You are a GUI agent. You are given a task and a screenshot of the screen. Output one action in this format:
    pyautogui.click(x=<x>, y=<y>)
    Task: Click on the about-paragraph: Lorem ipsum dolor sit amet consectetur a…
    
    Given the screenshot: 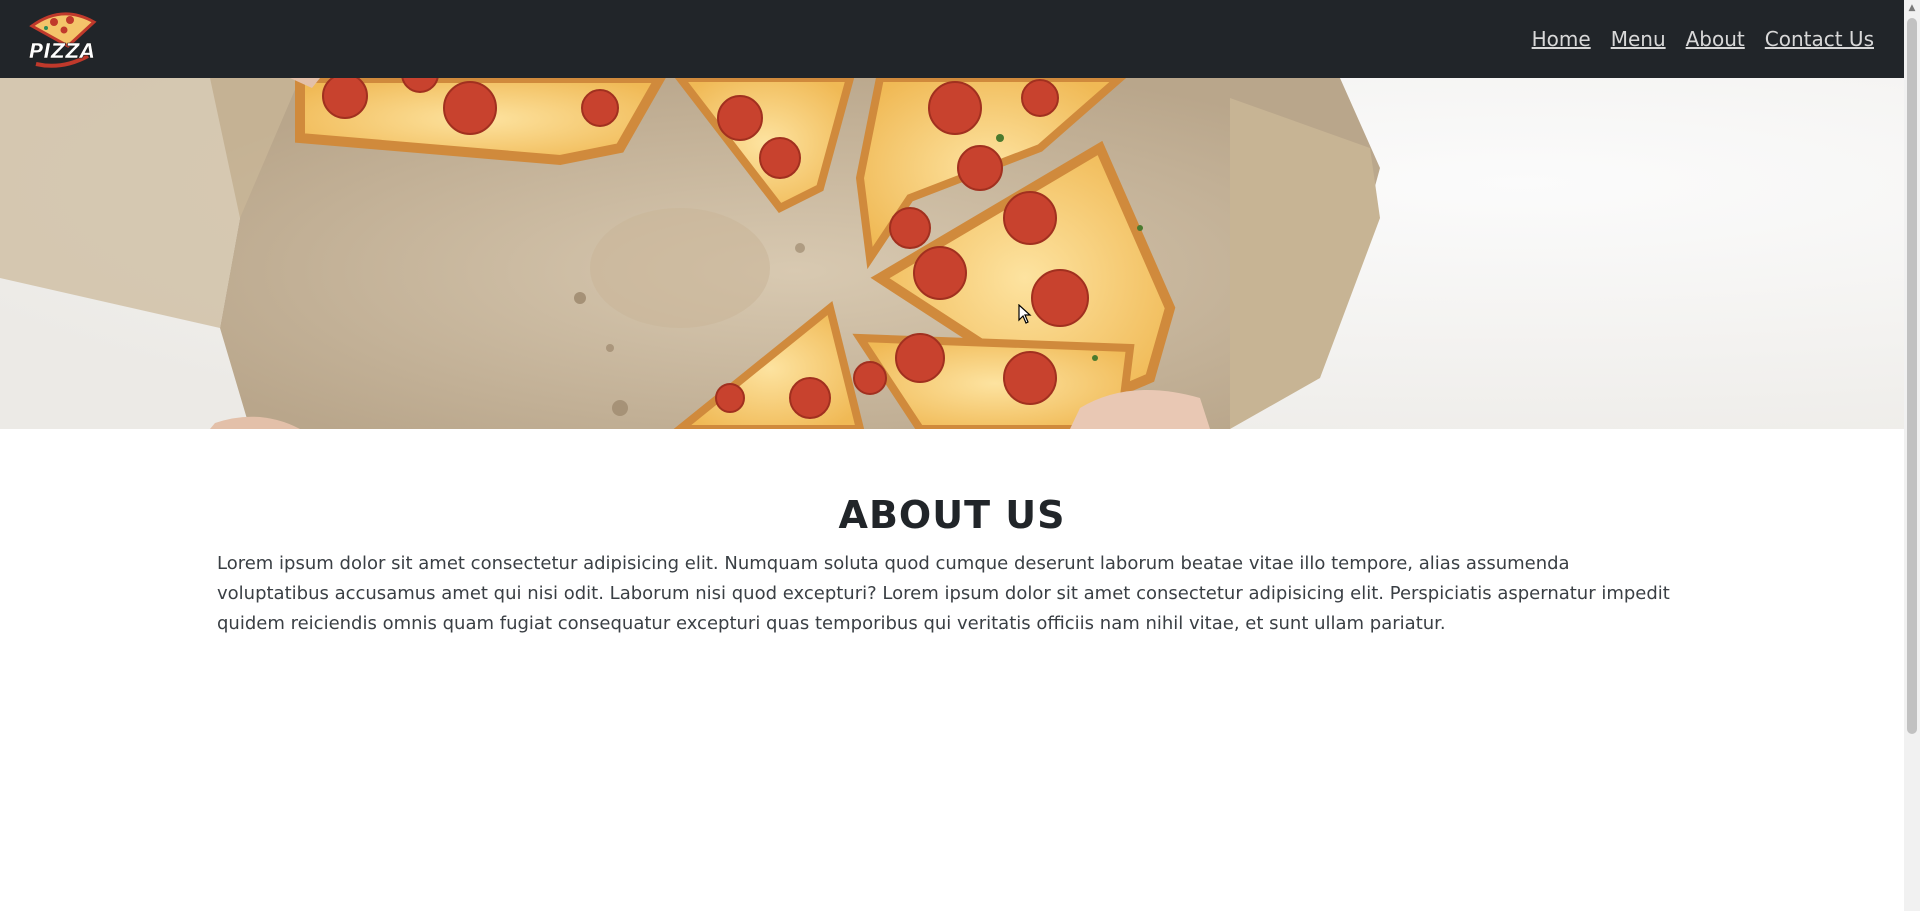 What is the action you would take?
    pyautogui.click(x=943, y=593)
    